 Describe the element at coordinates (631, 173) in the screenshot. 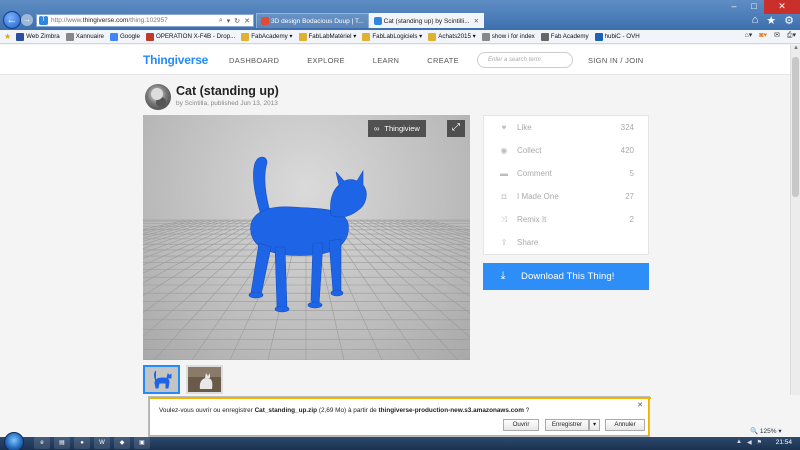

I see `action-count: 5` at that location.